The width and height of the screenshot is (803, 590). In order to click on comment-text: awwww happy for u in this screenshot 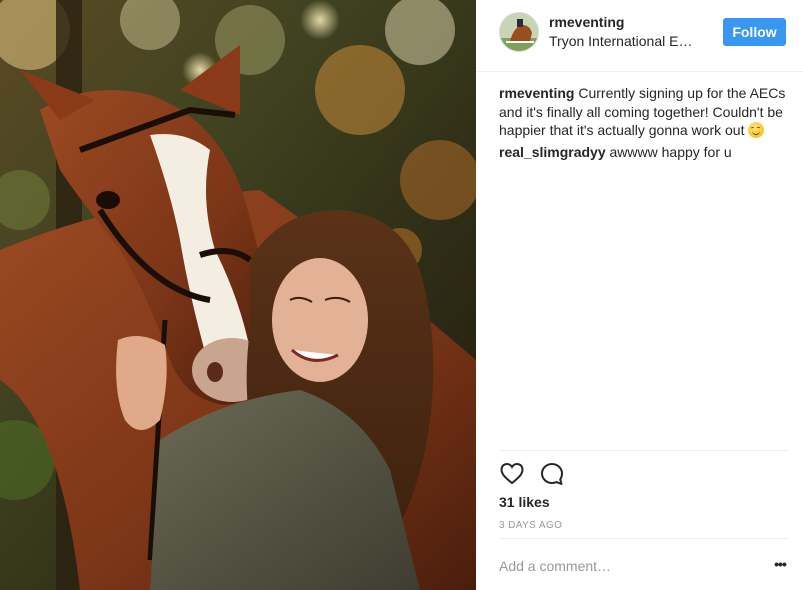, I will do `click(670, 151)`.